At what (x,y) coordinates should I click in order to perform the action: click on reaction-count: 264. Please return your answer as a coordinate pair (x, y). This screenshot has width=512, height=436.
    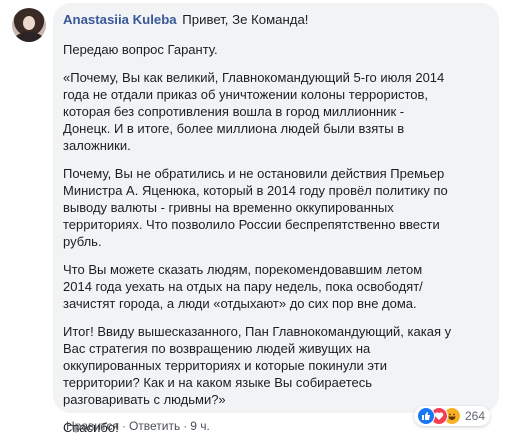
    Looking at the image, I should click on (474, 416).